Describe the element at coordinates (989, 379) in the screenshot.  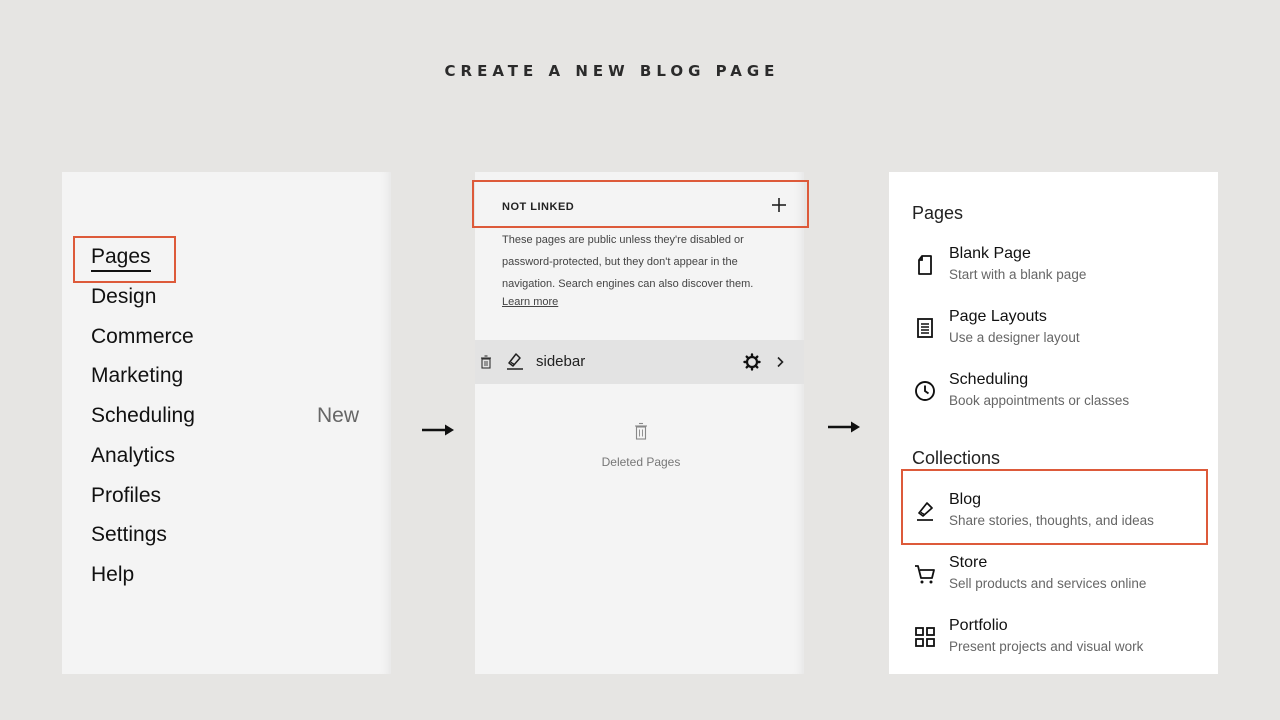
I see `option-title: Scheduling` at that location.